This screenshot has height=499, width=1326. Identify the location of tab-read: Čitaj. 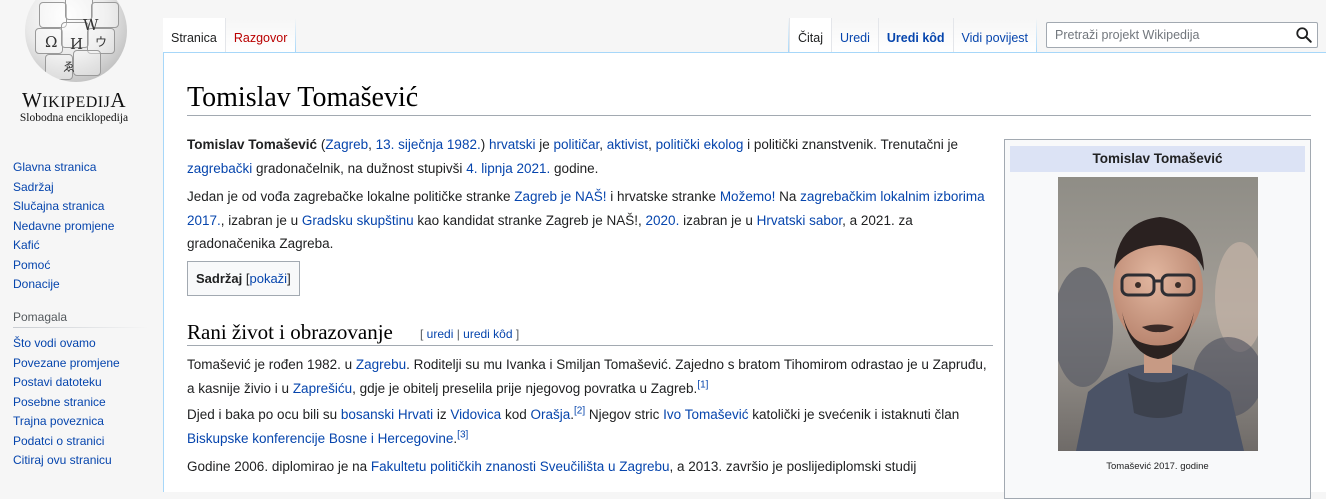
(810, 35).